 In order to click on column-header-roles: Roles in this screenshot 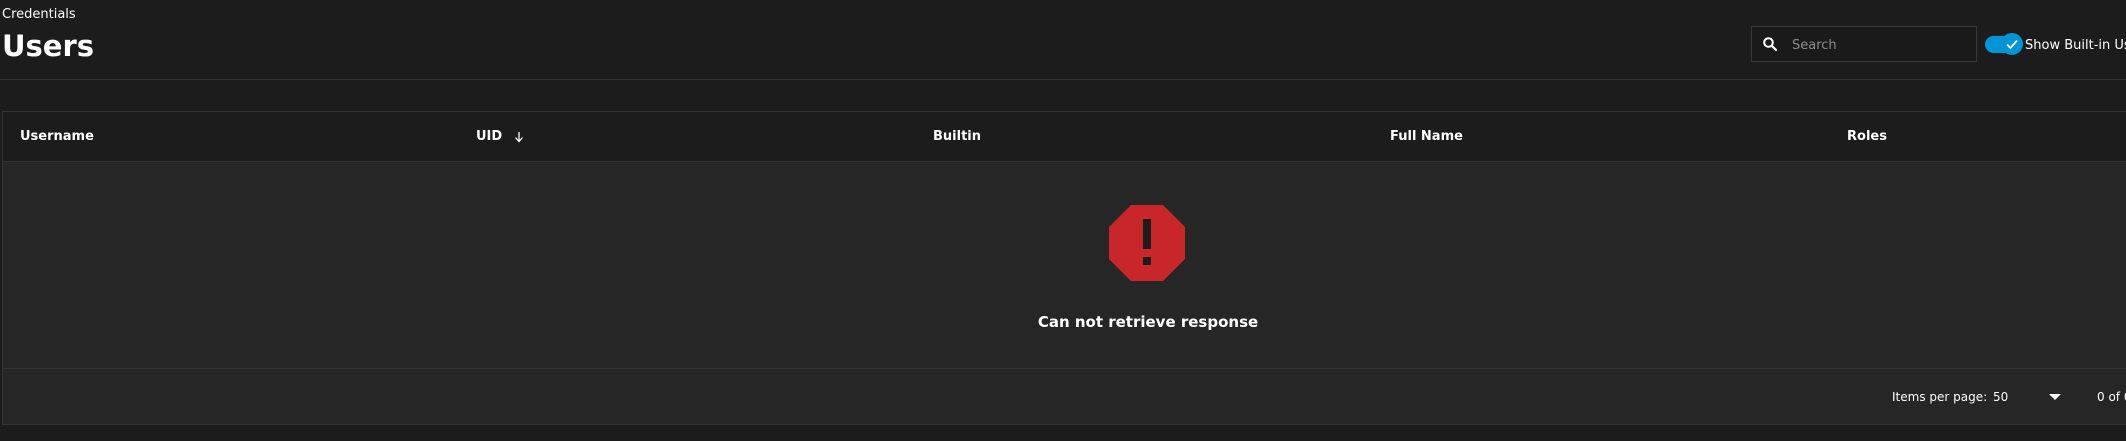, I will do `click(1867, 136)`.